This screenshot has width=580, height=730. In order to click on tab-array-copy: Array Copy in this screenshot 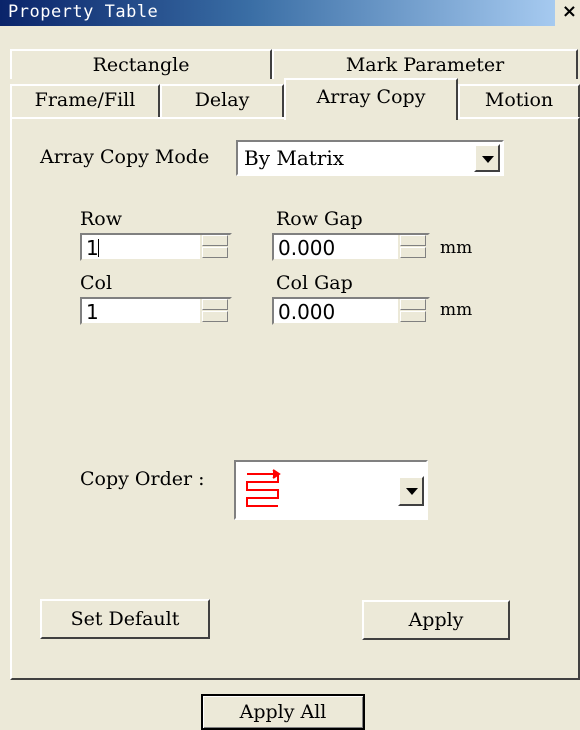, I will do `click(371, 99)`.